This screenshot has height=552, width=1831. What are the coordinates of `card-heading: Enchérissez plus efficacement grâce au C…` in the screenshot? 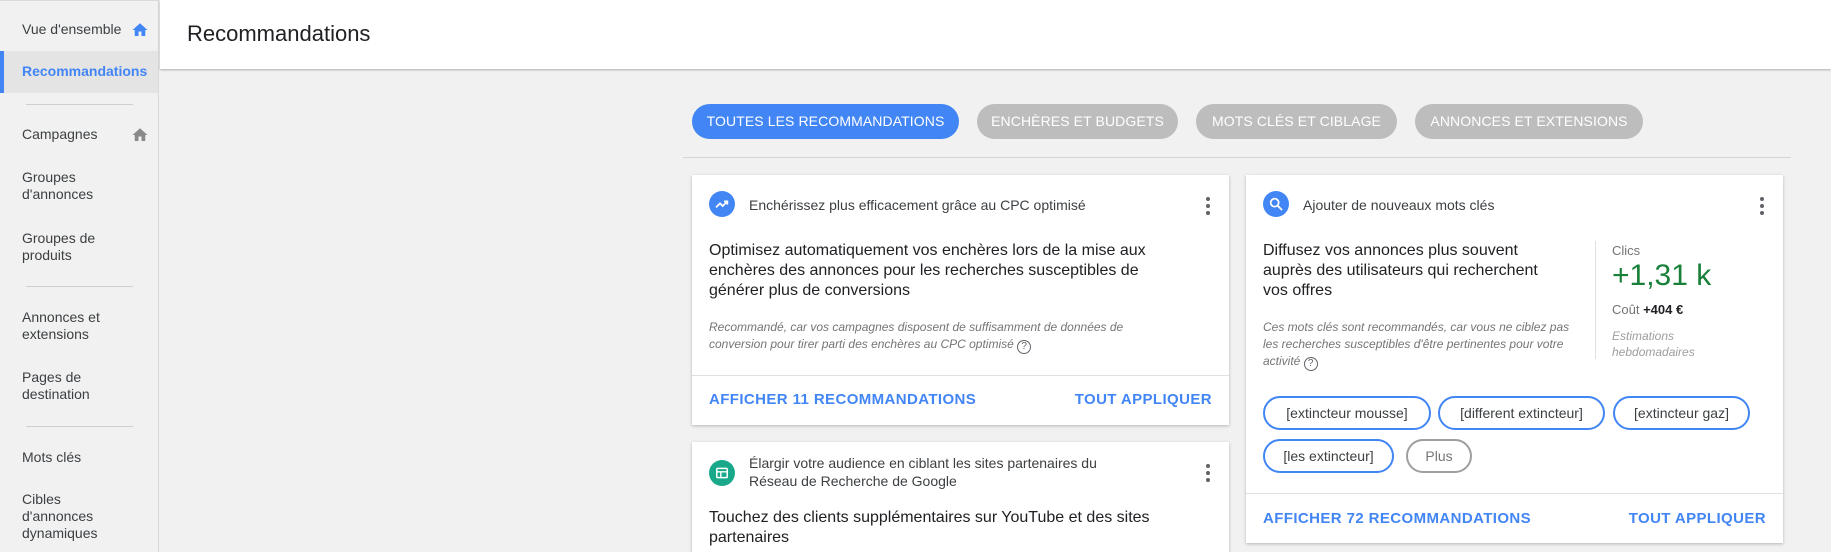 It's located at (917, 205).